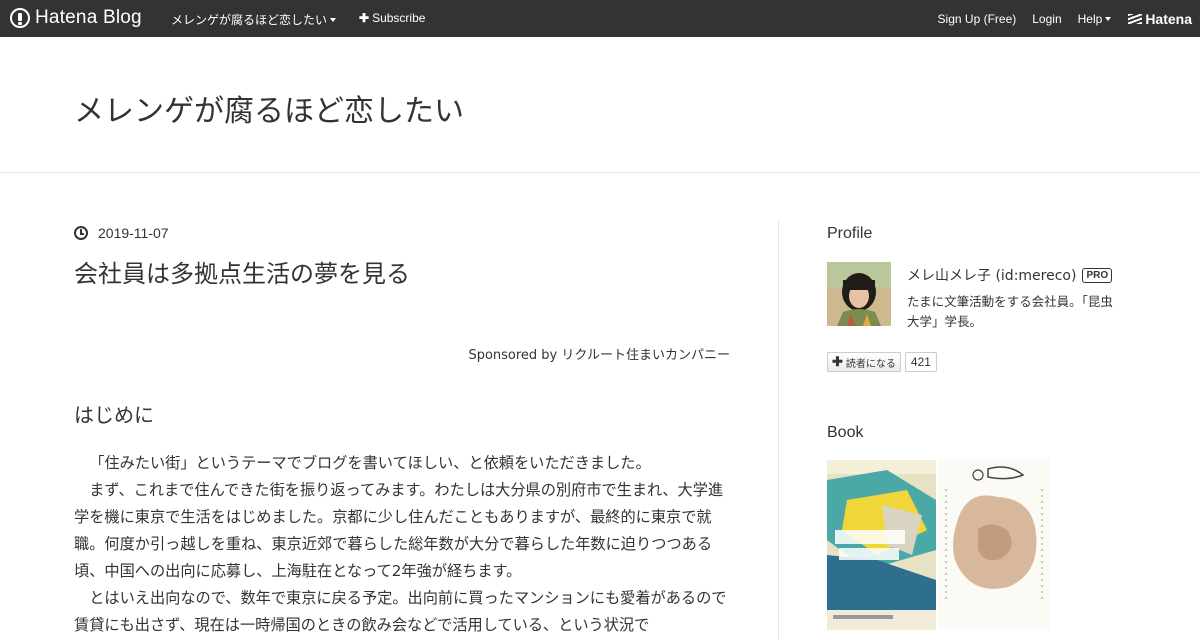 The height and width of the screenshot is (640, 1200). What do you see at coordinates (20, 18) in the screenshot?
I see `hatena-logo-icon` at bounding box center [20, 18].